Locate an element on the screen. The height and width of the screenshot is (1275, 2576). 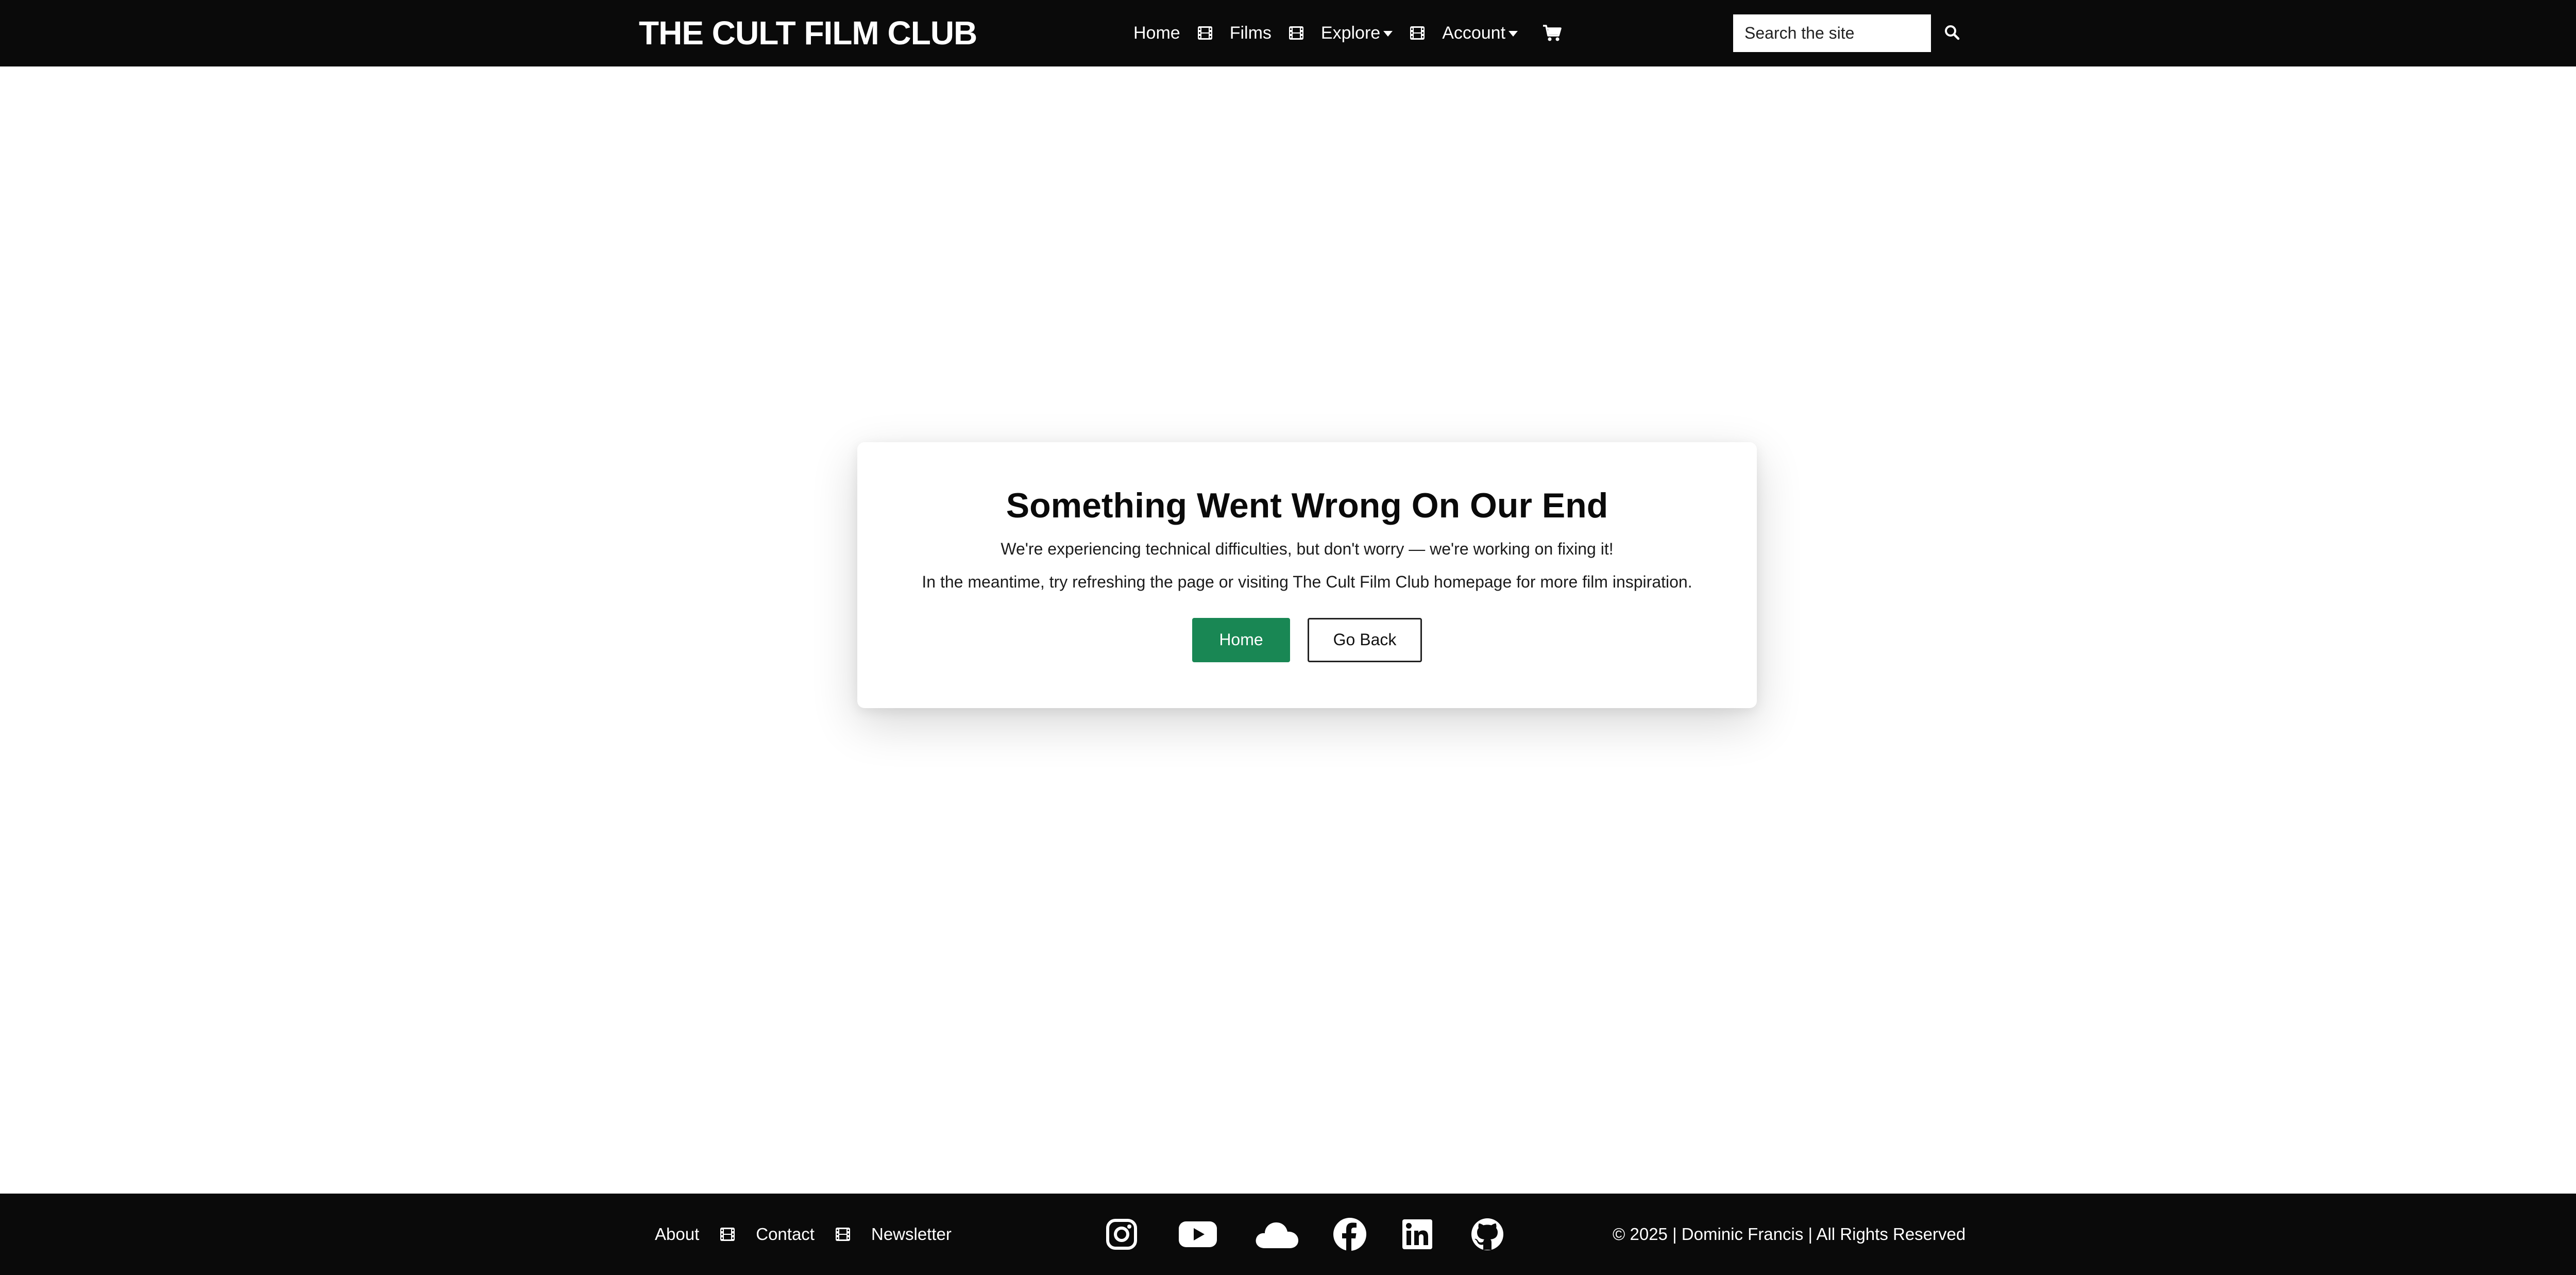
home-button: Home is located at coordinates (1241, 639).